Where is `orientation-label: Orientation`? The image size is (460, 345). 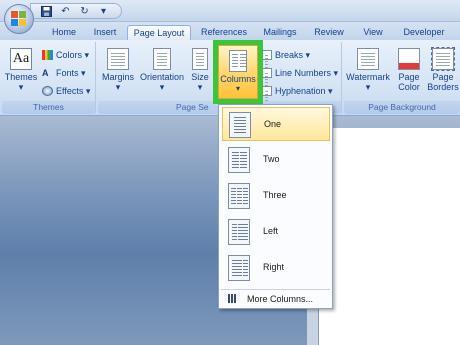
orientation-label: Orientation is located at coordinates (162, 77).